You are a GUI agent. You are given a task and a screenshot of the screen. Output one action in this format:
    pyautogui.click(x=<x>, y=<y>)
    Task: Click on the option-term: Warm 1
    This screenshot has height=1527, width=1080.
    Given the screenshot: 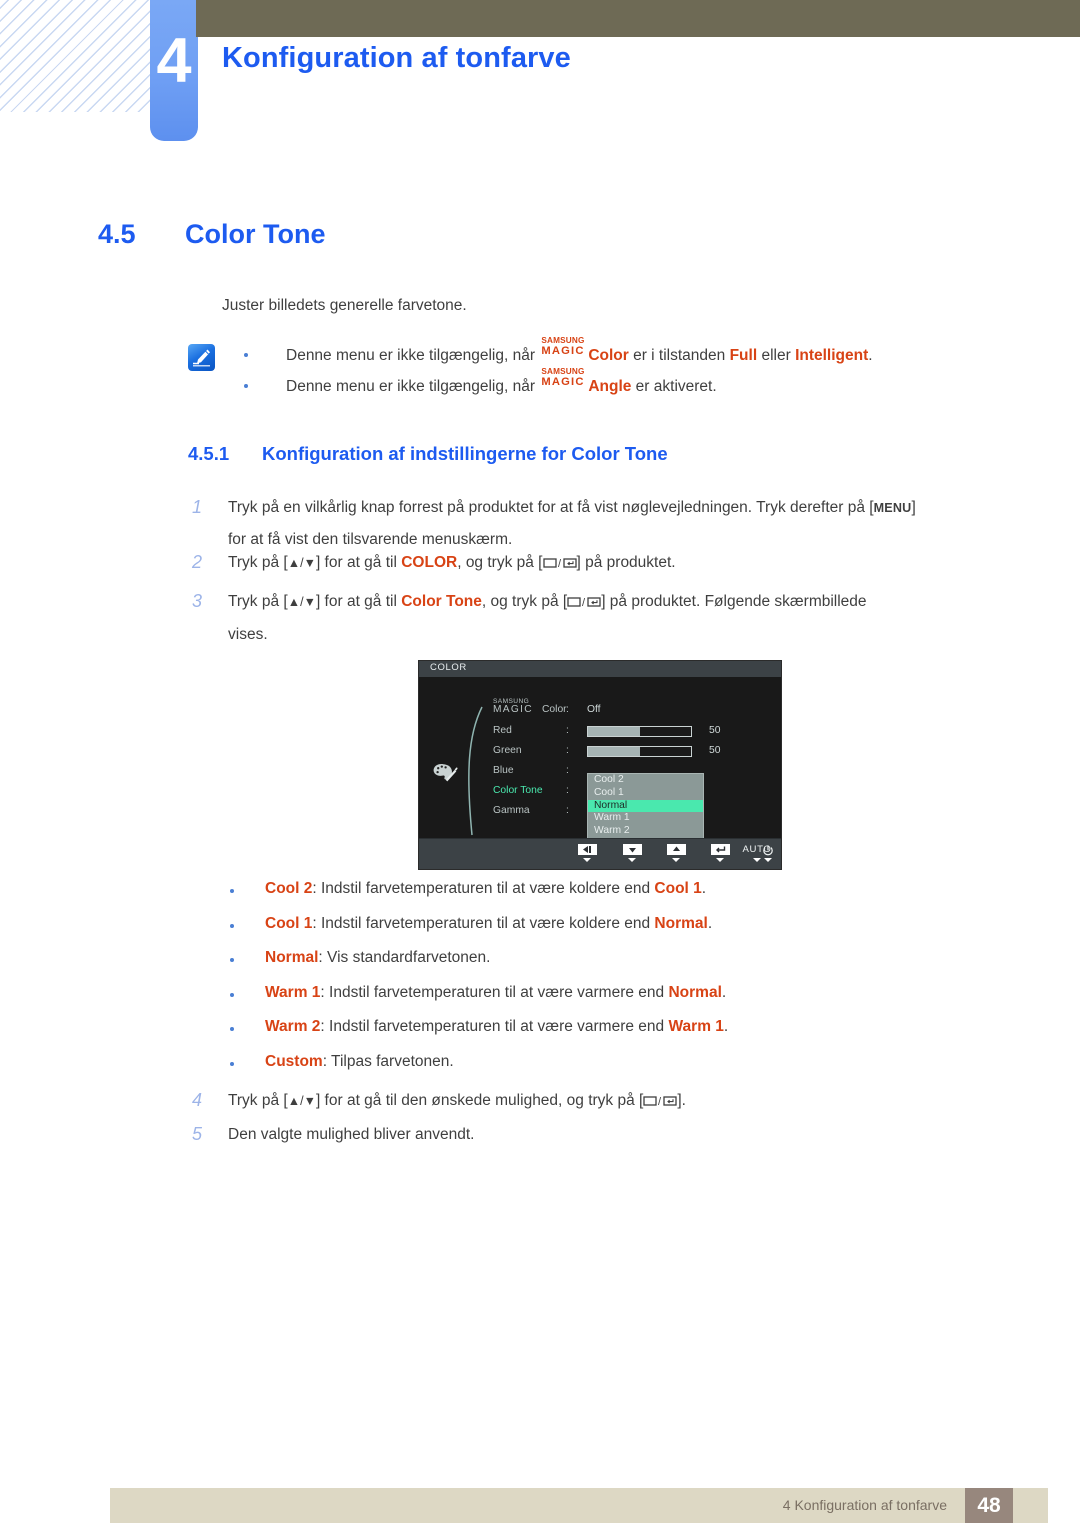 What is the action you would take?
    pyautogui.click(x=293, y=992)
    